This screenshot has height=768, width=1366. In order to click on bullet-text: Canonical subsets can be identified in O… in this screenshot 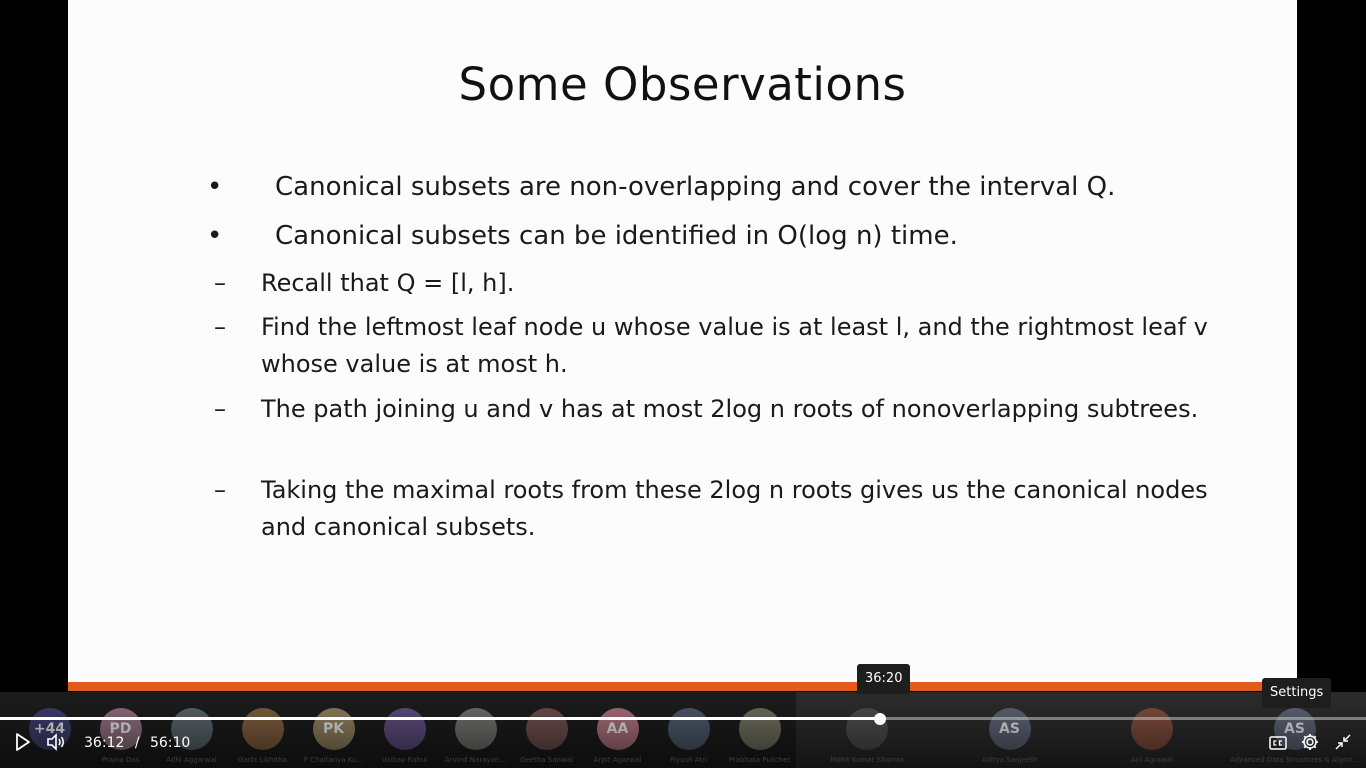, I will do `click(616, 236)`.